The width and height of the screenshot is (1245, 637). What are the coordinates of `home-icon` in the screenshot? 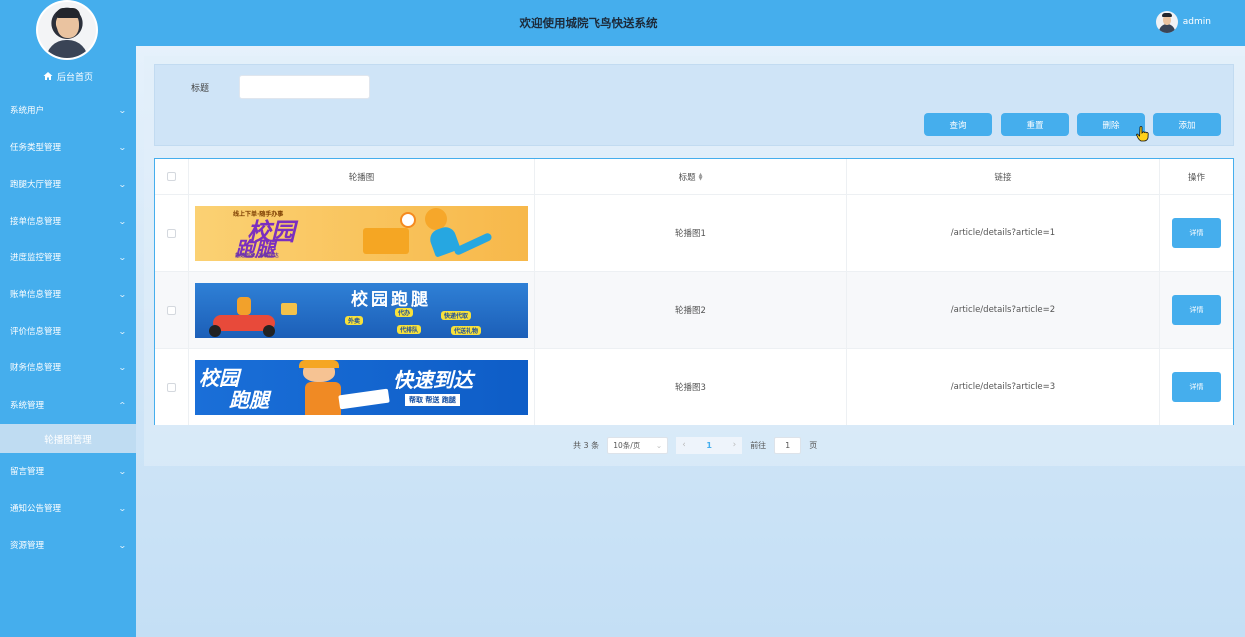 It's located at (48, 76).